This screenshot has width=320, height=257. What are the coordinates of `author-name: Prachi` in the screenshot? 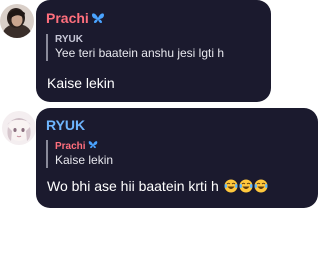 It's located at (67, 18).